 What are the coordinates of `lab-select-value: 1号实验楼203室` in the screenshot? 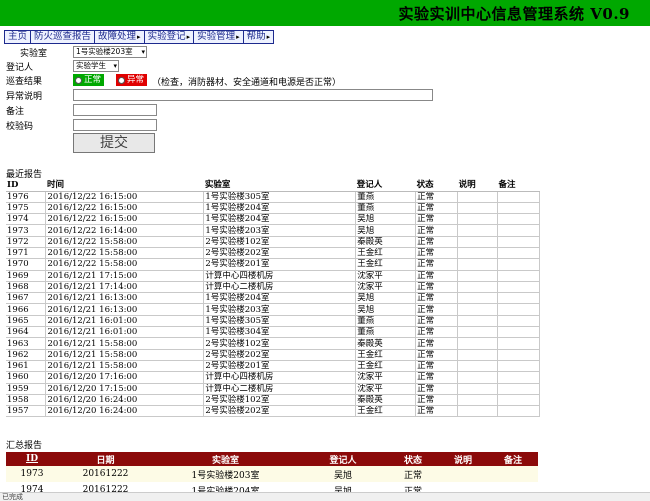 It's located at (104, 51).